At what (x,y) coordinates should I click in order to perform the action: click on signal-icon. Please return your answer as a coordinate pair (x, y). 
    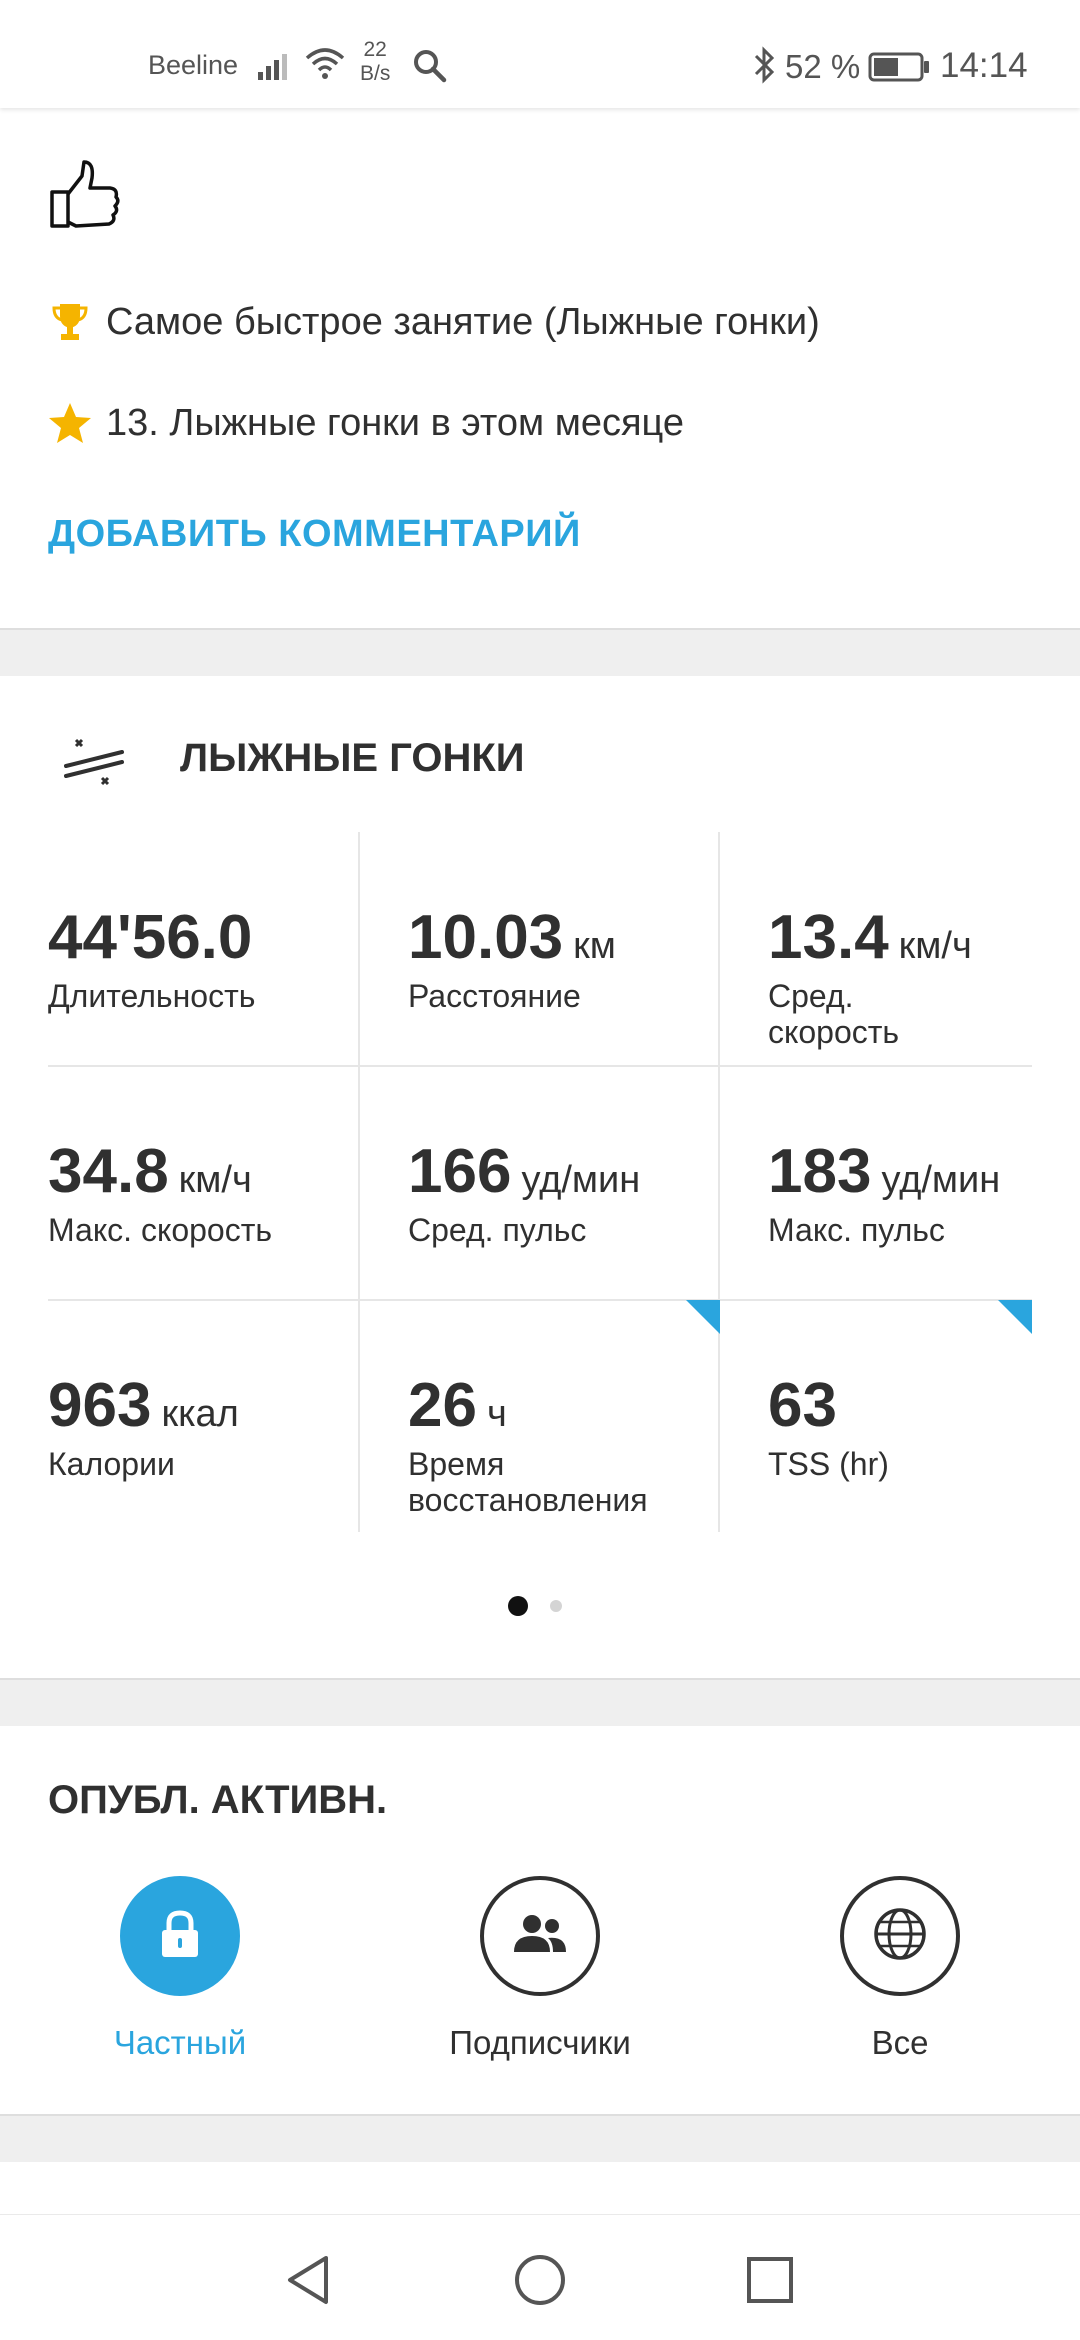
    Looking at the image, I should click on (276, 67).